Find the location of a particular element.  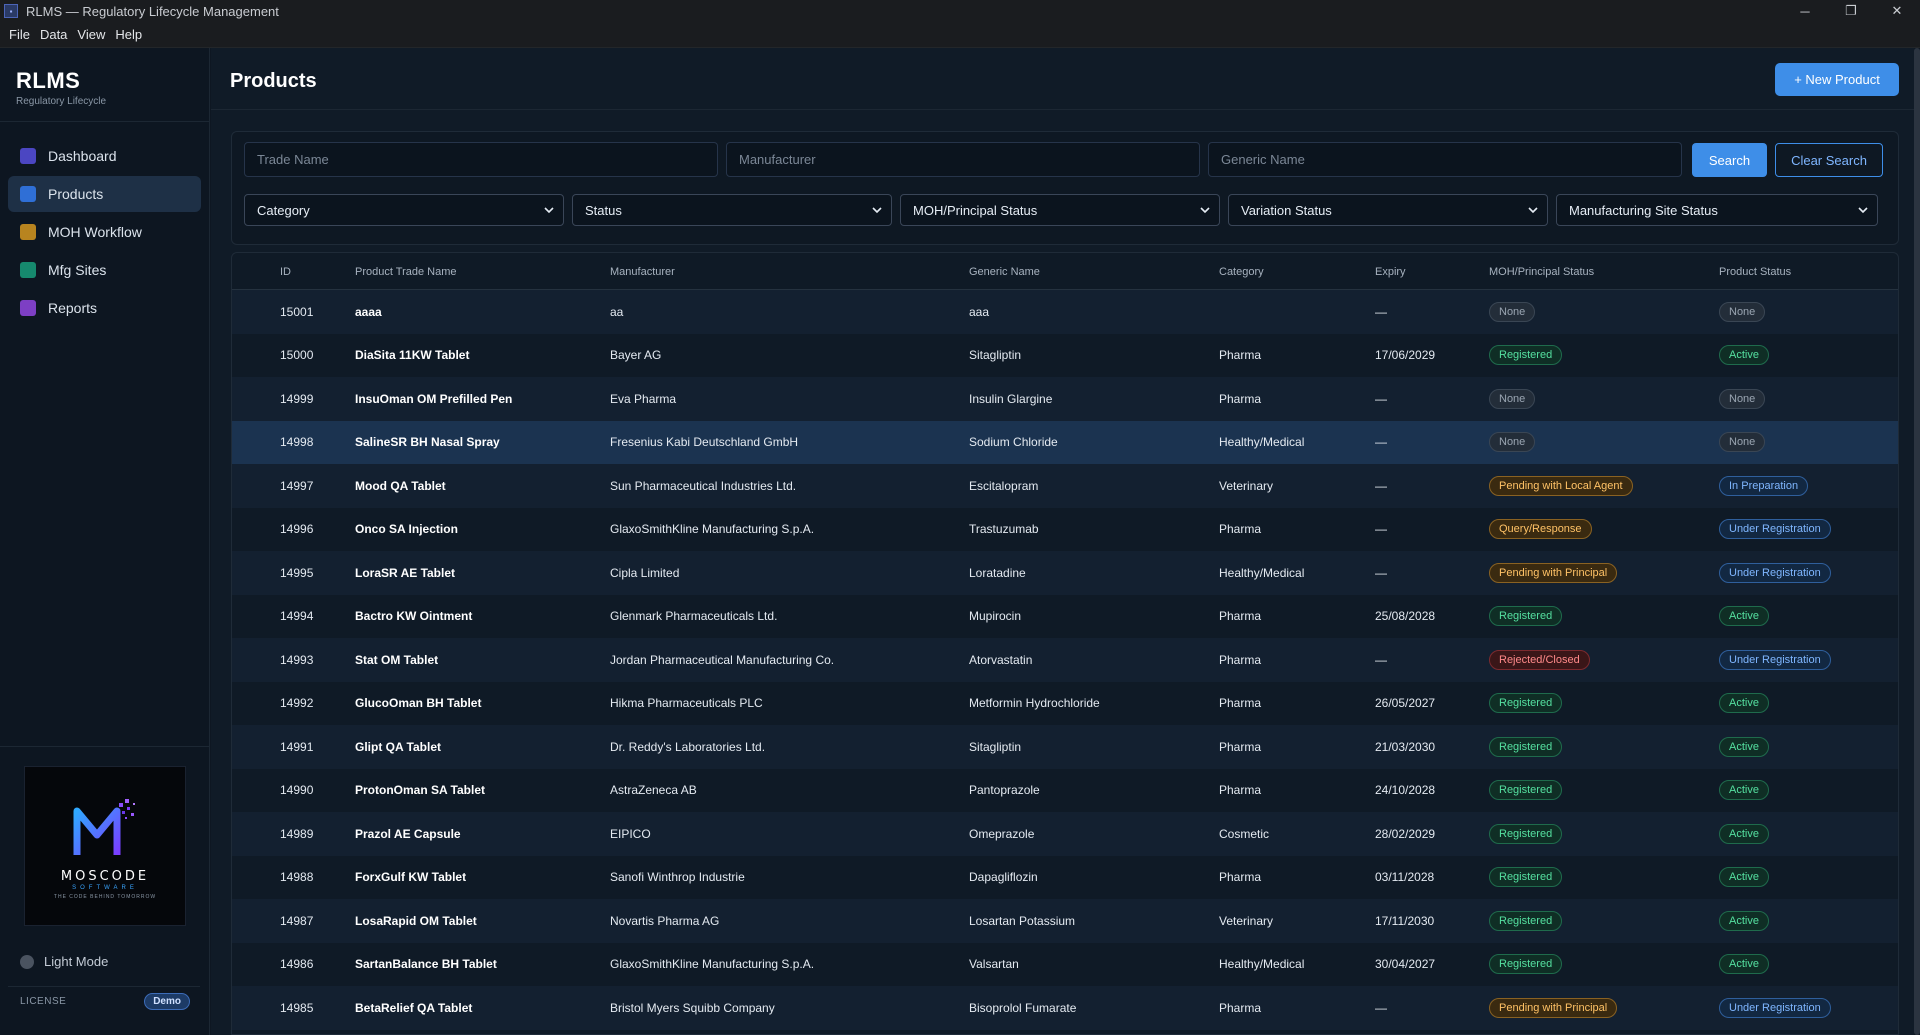

header-product-status: Product Status is located at coordinates (1755, 272).